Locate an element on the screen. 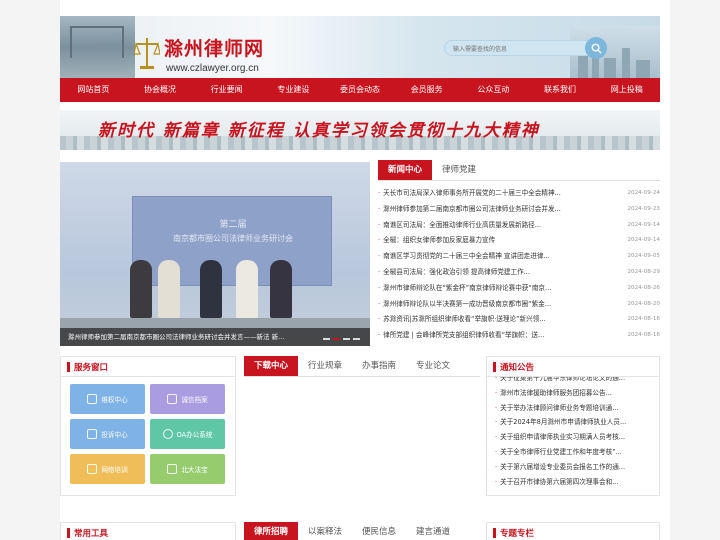  service-label: 投诉中心 is located at coordinates (114, 435).